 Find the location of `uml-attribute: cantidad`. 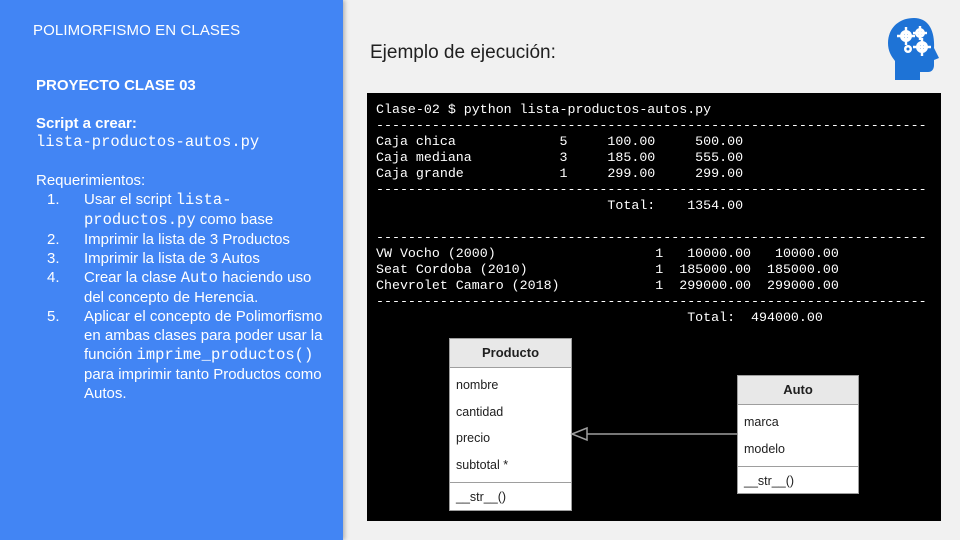

uml-attribute: cantidad is located at coordinates (480, 411).